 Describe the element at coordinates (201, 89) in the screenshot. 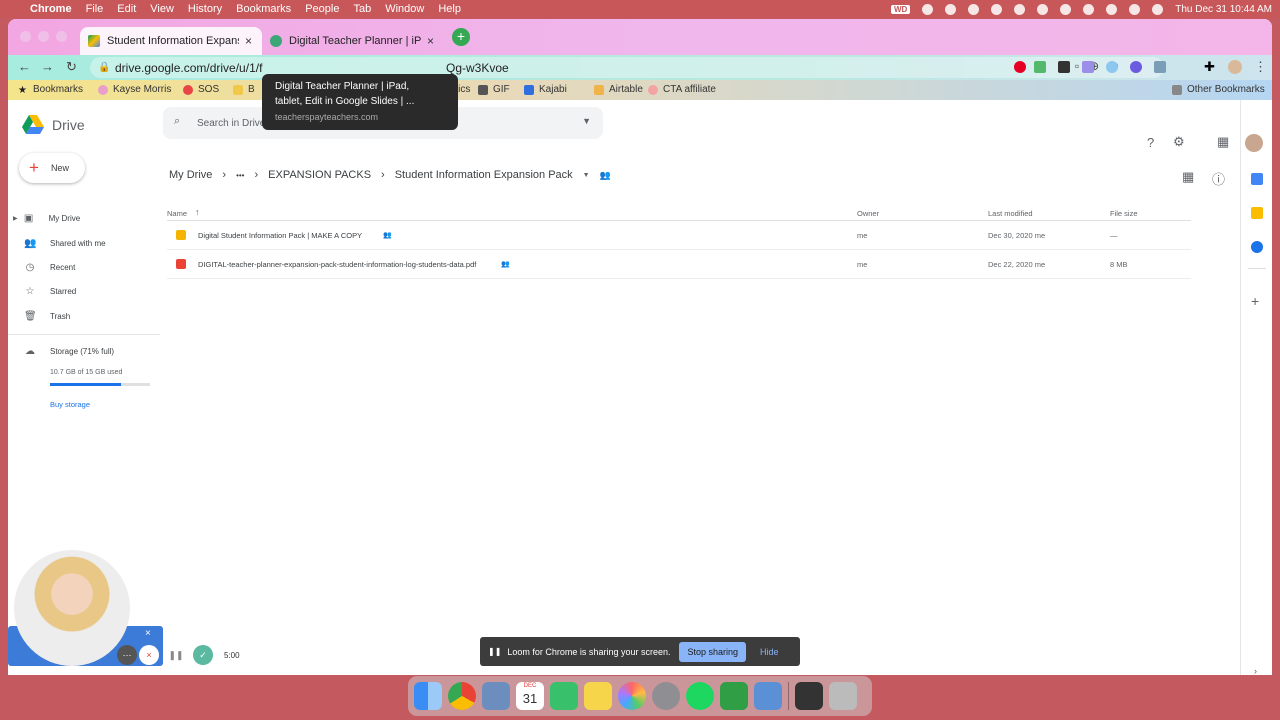

I see `bookmark-item: SOS` at that location.